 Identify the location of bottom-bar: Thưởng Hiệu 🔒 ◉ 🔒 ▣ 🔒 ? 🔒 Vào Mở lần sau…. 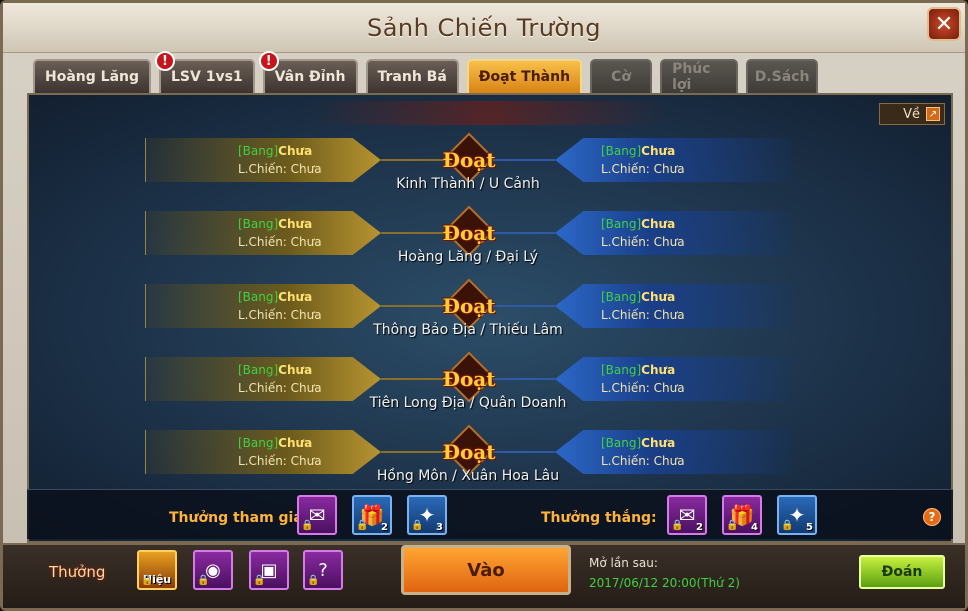
(484, 575).